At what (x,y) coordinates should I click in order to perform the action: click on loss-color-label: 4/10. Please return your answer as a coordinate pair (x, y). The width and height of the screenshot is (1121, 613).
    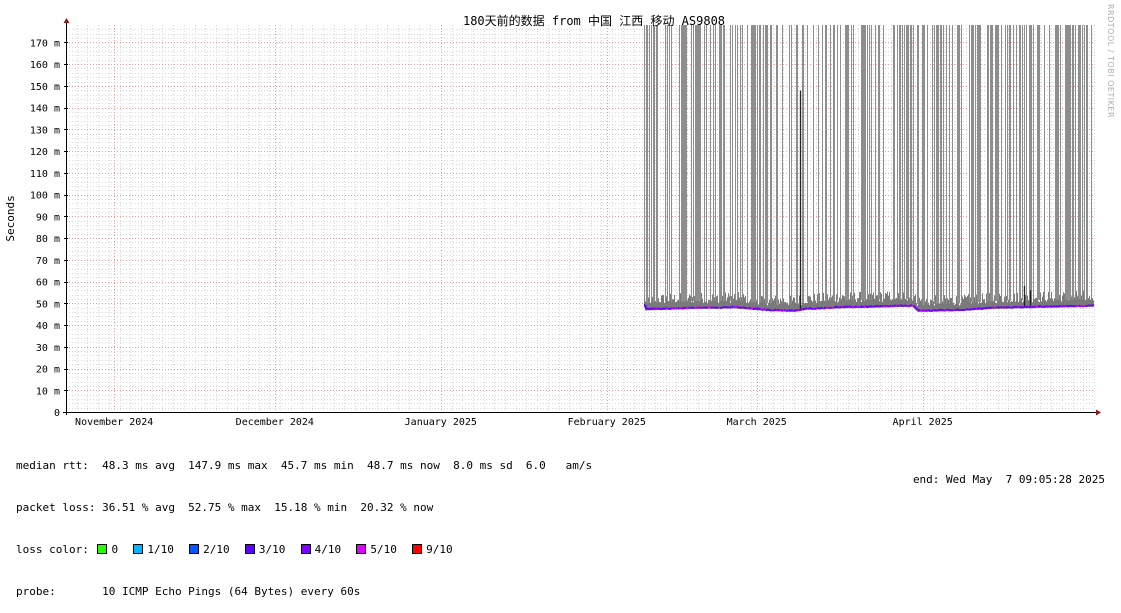
    Looking at the image, I should click on (328, 549).